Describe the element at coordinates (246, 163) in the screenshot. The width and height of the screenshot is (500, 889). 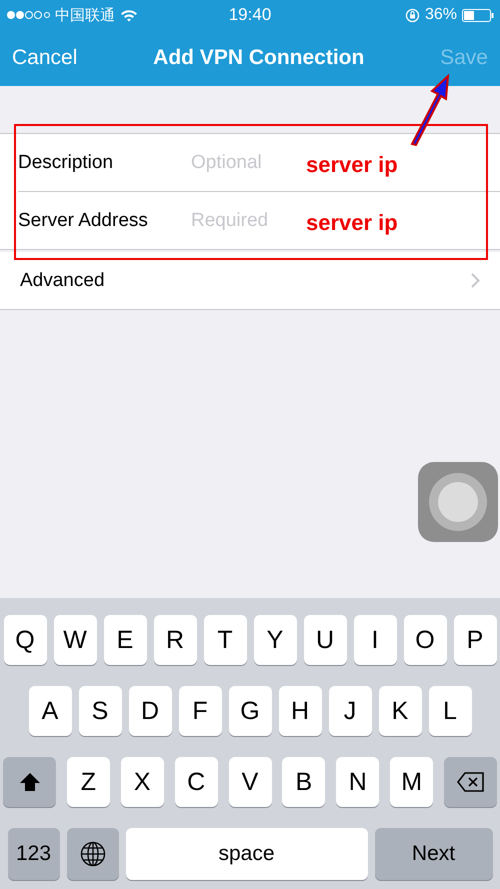
I see `input-field: Optional` at that location.